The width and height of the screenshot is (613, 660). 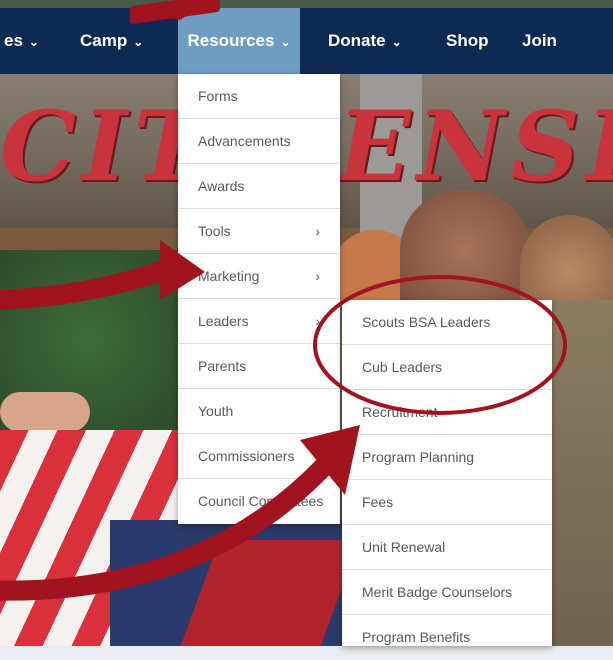 What do you see at coordinates (223, 321) in the screenshot?
I see `menu-item-label: Leaders` at bounding box center [223, 321].